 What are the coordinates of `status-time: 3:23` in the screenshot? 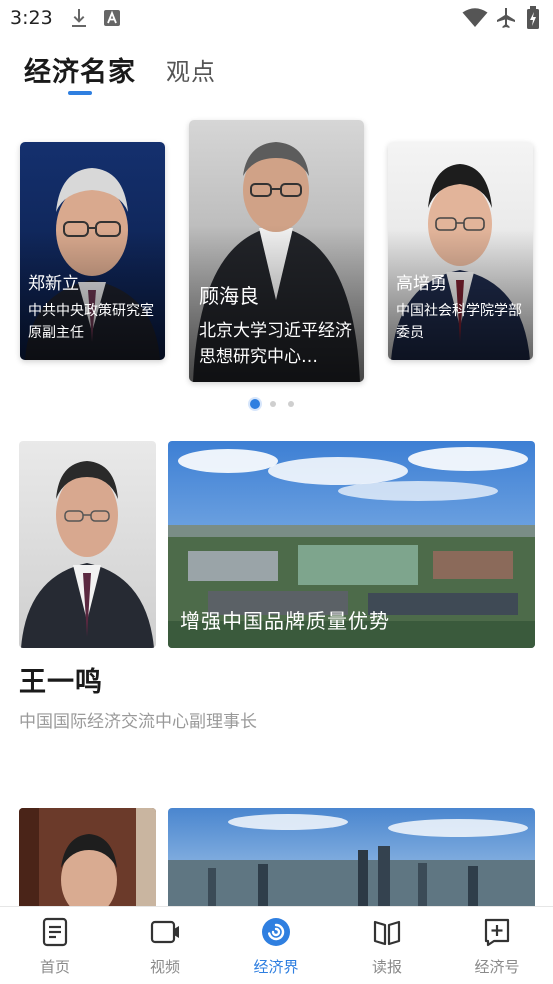 It's located at (31, 18).